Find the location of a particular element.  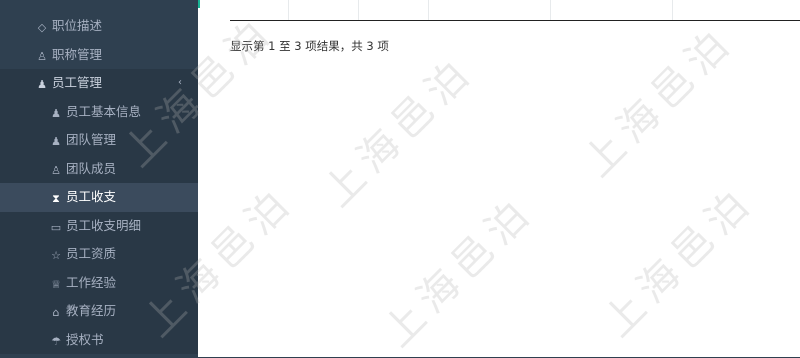

sidebar-item-education: ⌂ 教育经历 is located at coordinates (99, 311).